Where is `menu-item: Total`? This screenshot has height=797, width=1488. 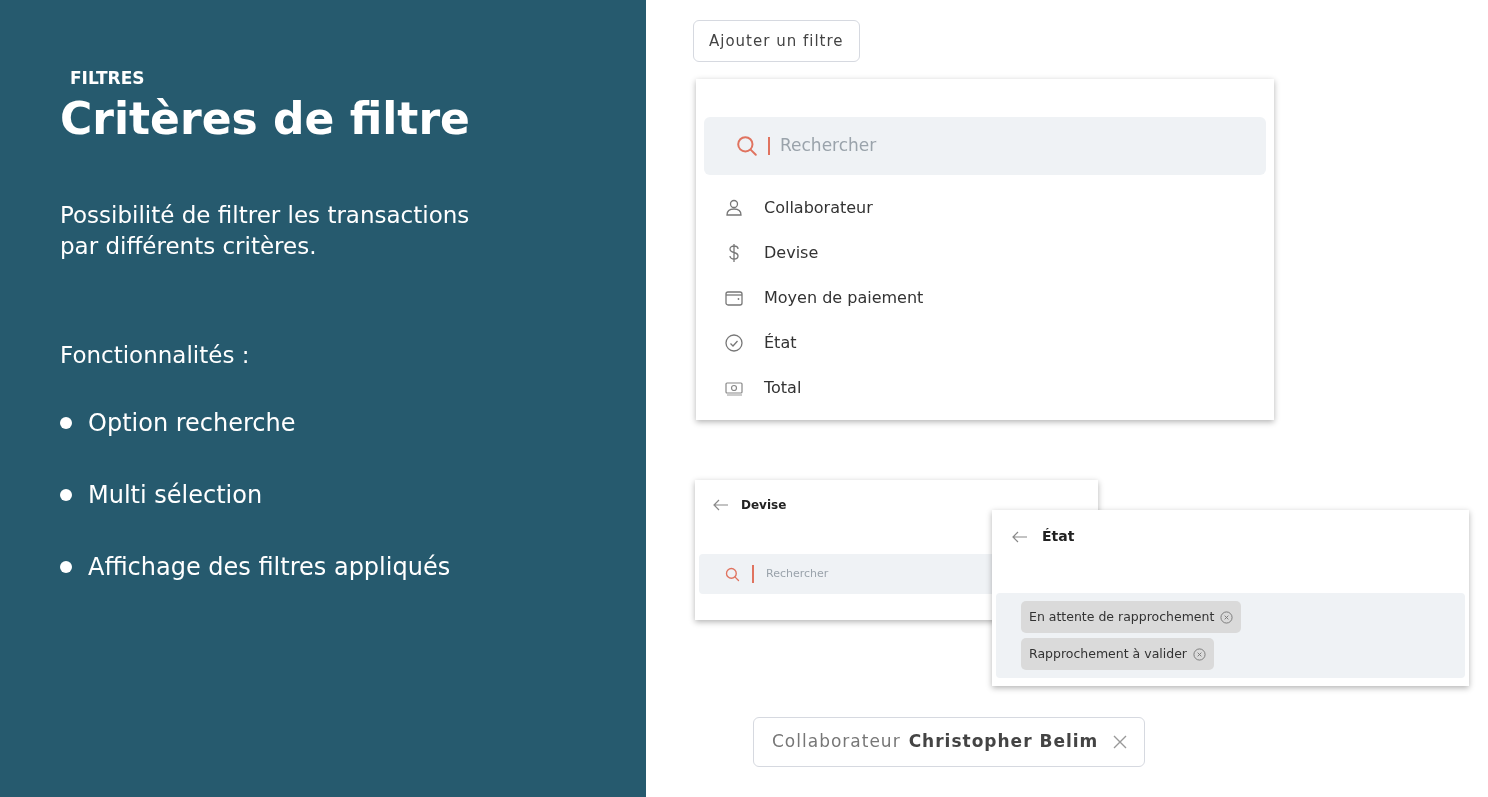 menu-item: Total is located at coordinates (985, 387).